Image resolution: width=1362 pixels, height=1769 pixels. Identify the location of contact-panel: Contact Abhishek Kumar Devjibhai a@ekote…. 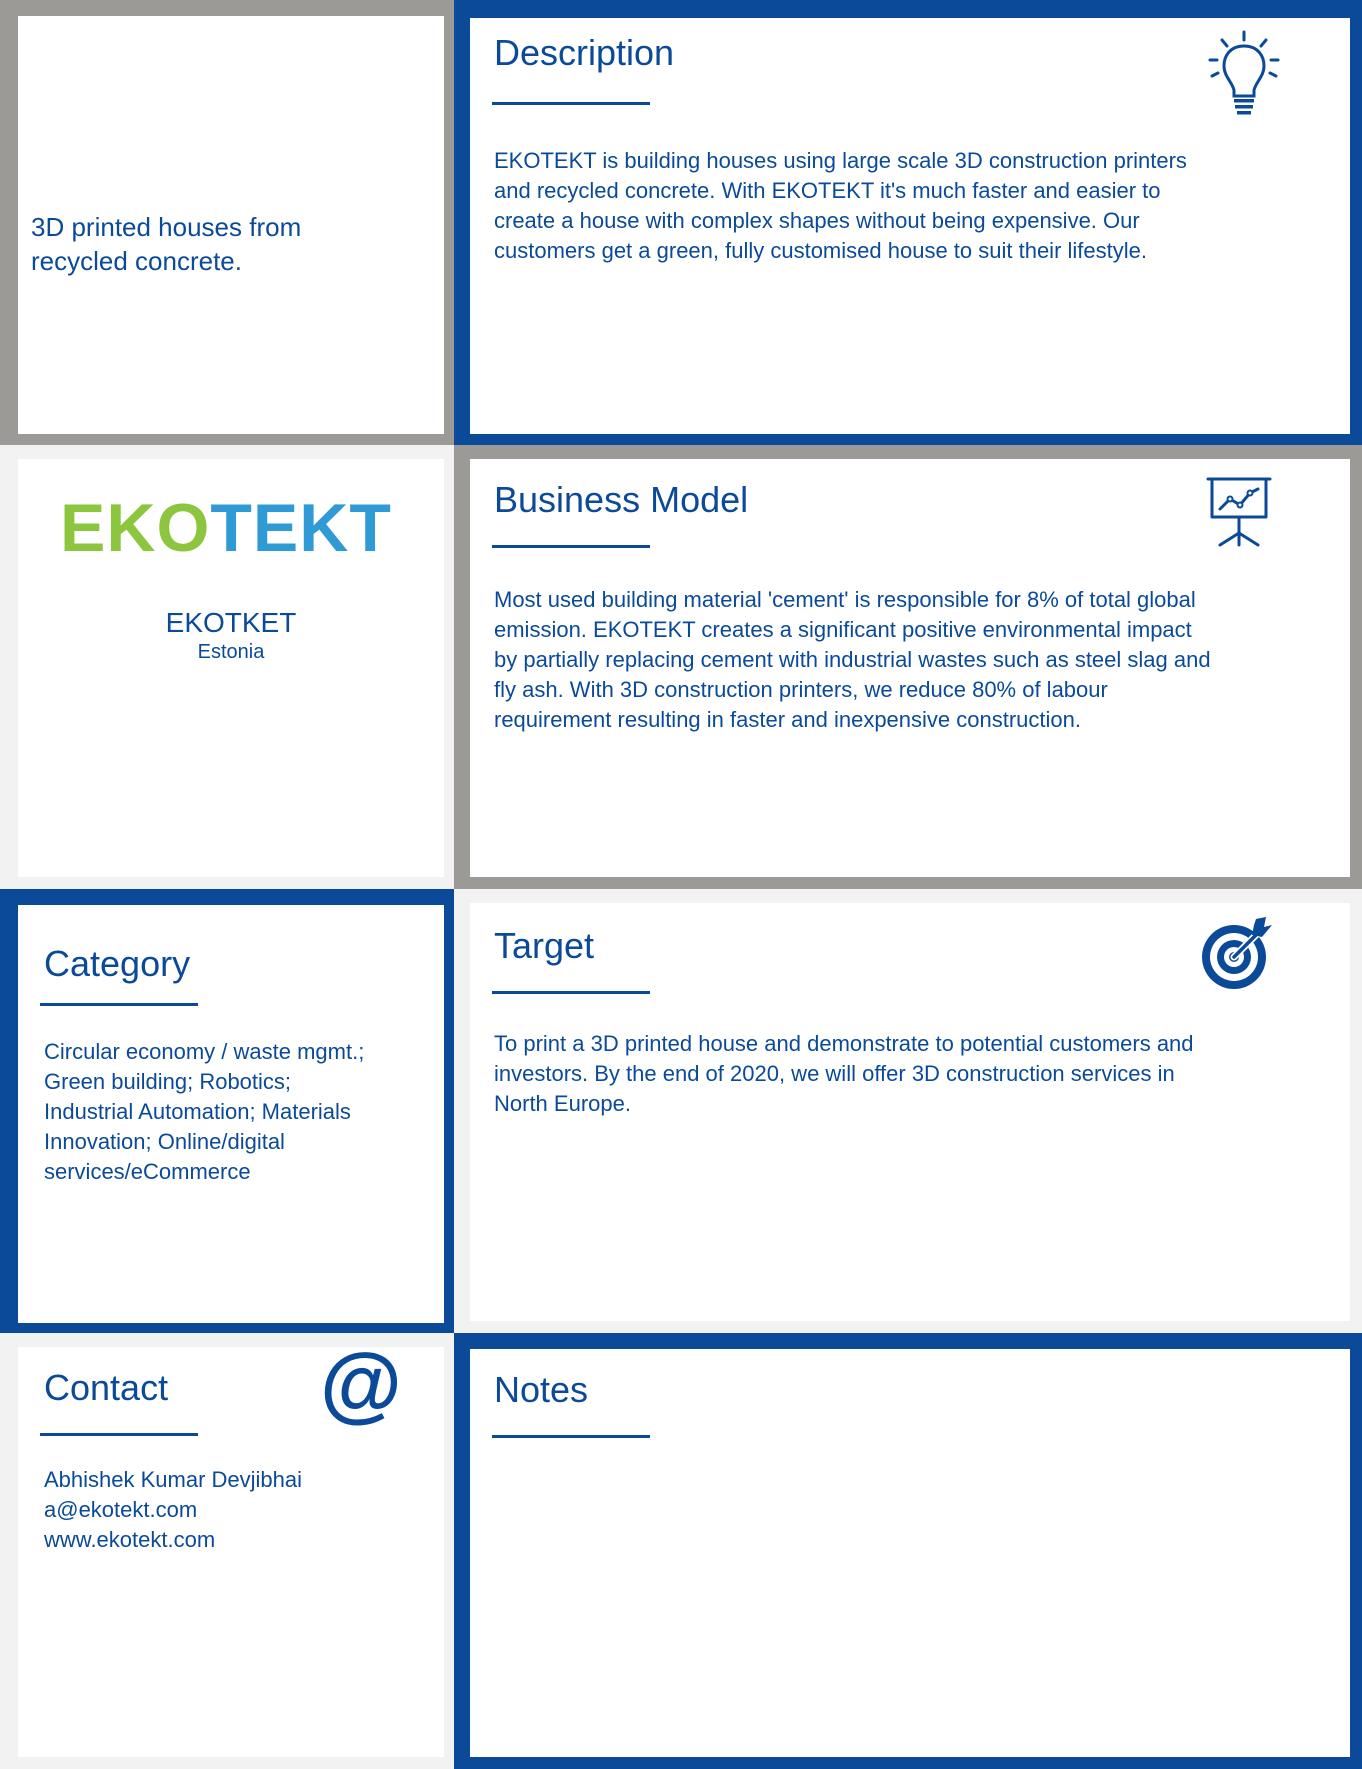
(227, 1551).